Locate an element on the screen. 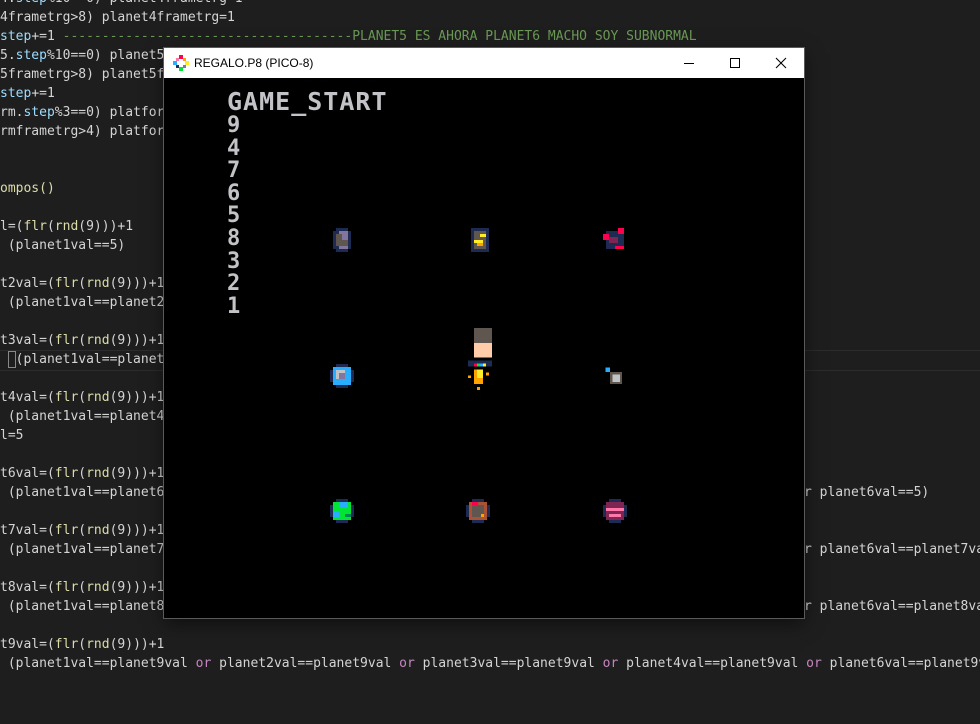 This screenshot has width=980, height=724. code-token: planet6val==planet8va is located at coordinates (895, 606).